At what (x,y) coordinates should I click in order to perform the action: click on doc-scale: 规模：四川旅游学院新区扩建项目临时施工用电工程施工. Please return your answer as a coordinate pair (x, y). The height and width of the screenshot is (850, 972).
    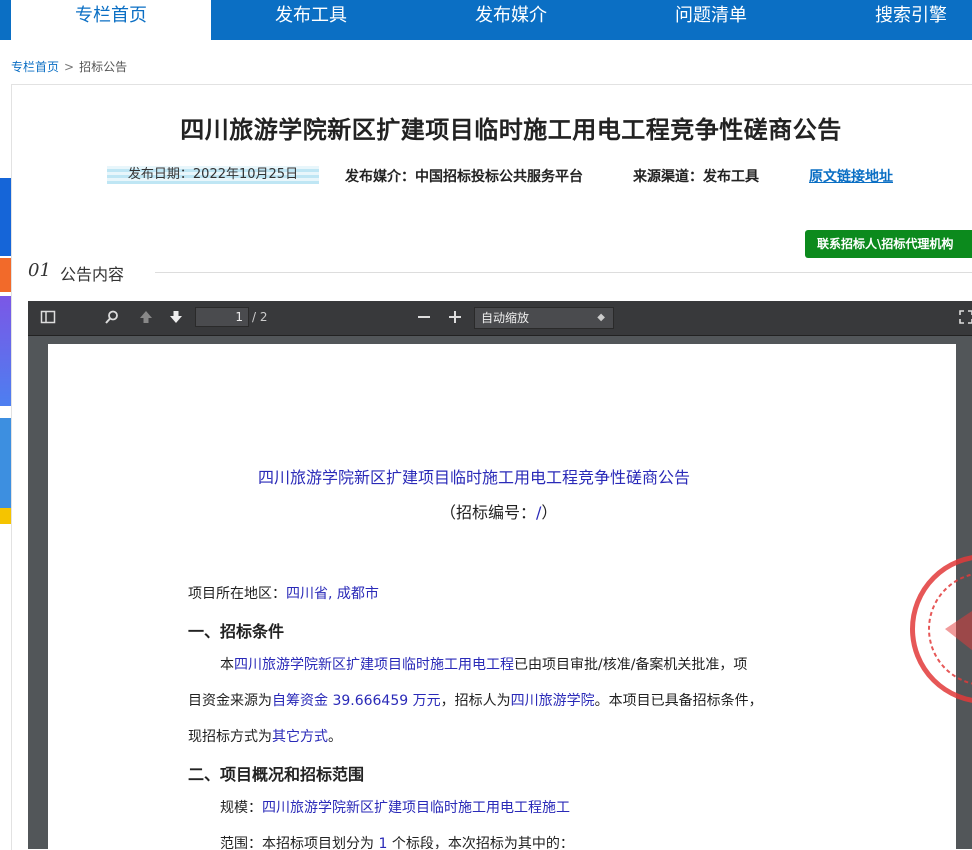
    Looking at the image, I should click on (395, 807).